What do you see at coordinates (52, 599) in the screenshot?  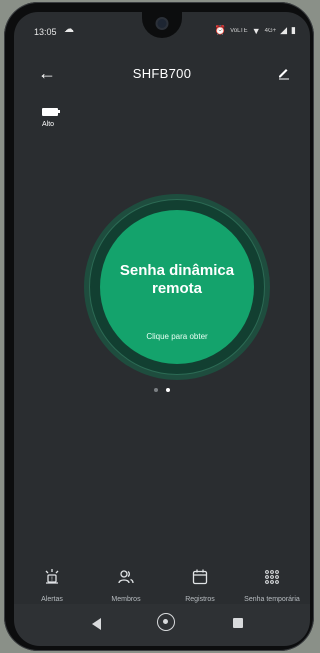 I see `nav-label-alertas: Alertas` at bounding box center [52, 599].